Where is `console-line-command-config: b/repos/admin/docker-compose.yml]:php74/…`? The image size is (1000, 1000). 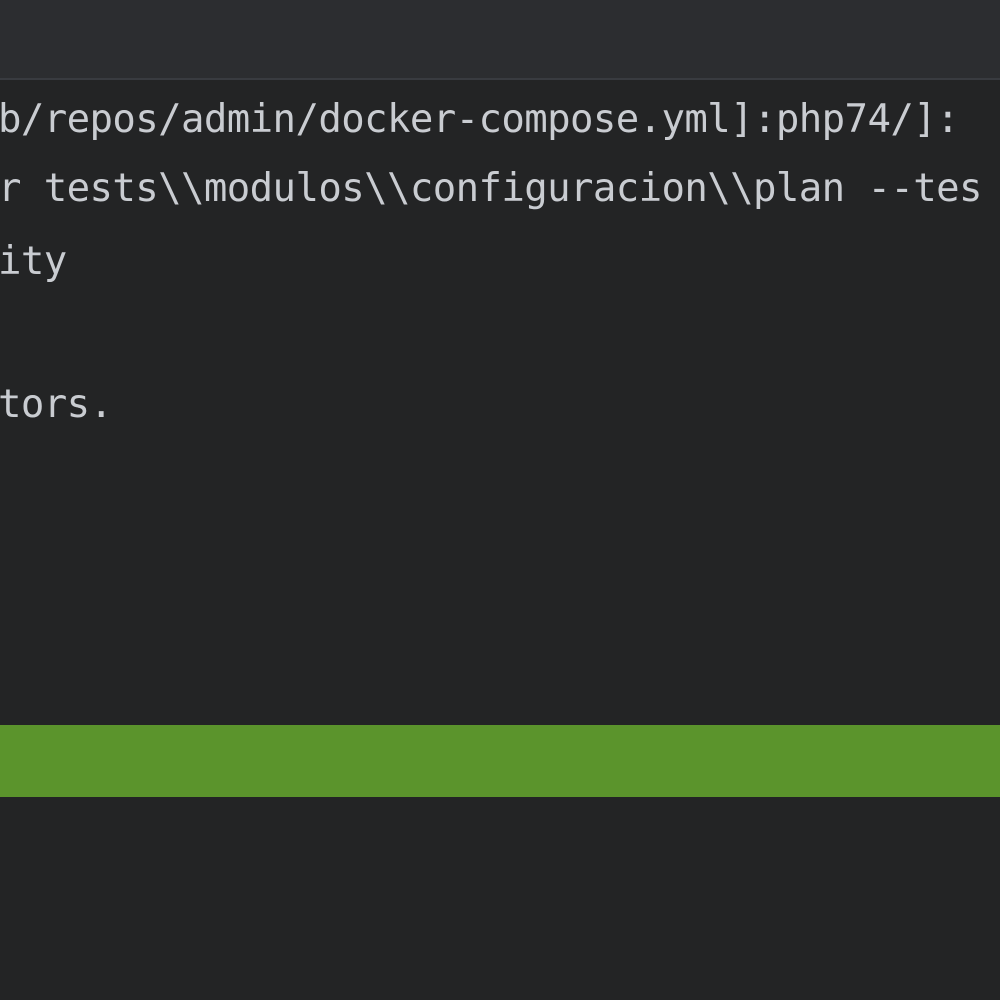 console-line-command-config: b/repos/admin/docker-compose.yml]:php74/… is located at coordinates (480, 119).